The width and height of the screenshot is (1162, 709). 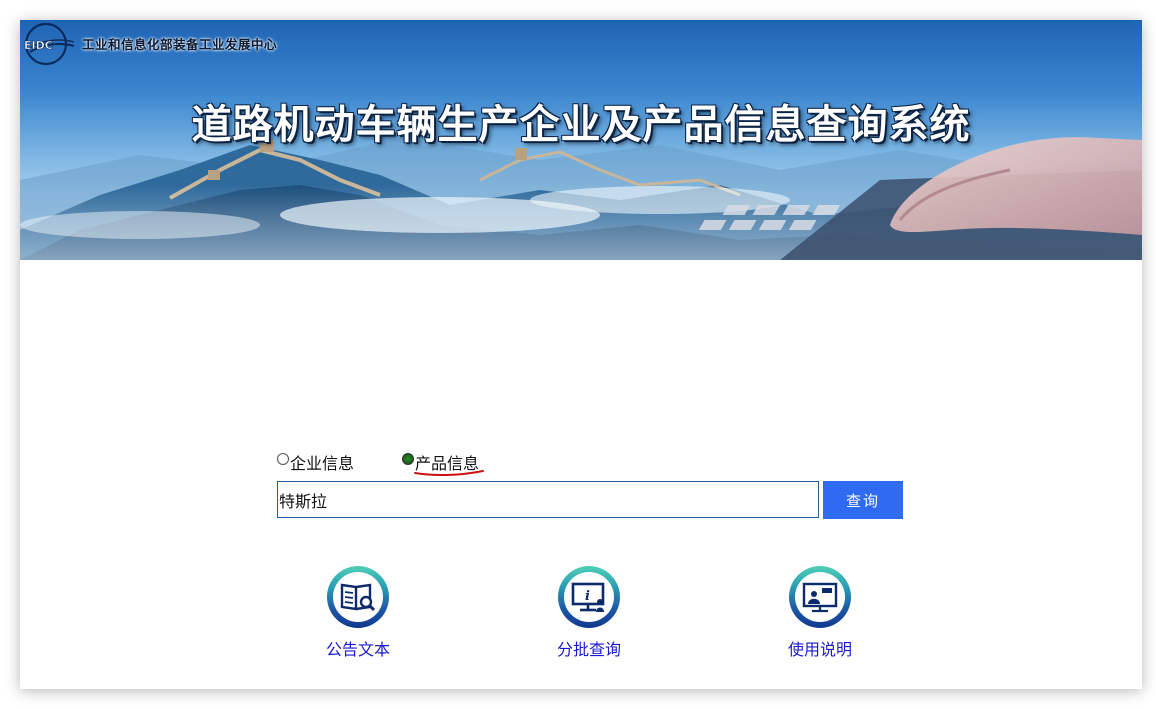 What do you see at coordinates (863, 500) in the screenshot?
I see `search-button: 查询` at bounding box center [863, 500].